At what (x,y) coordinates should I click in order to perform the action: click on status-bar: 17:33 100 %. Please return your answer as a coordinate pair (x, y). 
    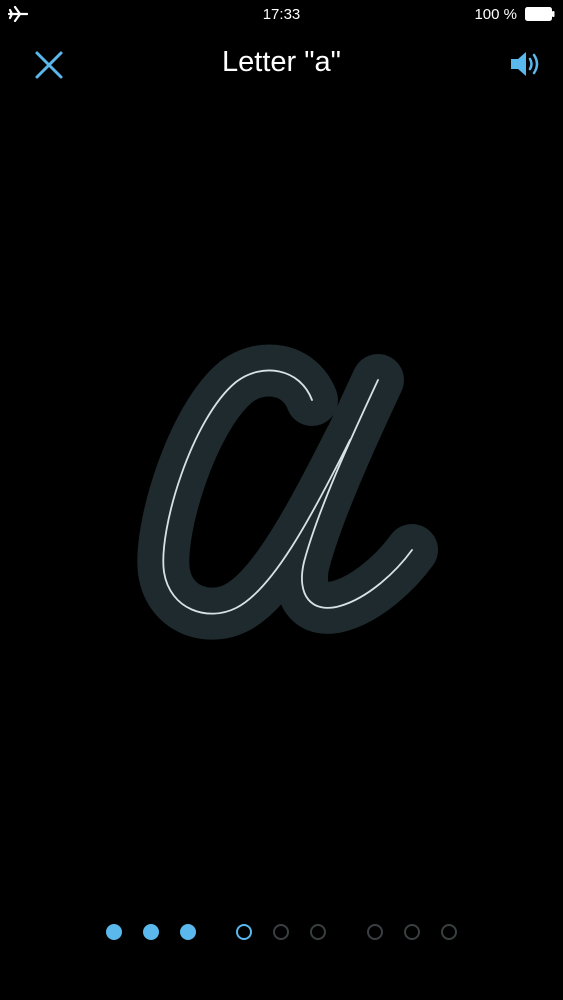
    Looking at the image, I should click on (281, 15).